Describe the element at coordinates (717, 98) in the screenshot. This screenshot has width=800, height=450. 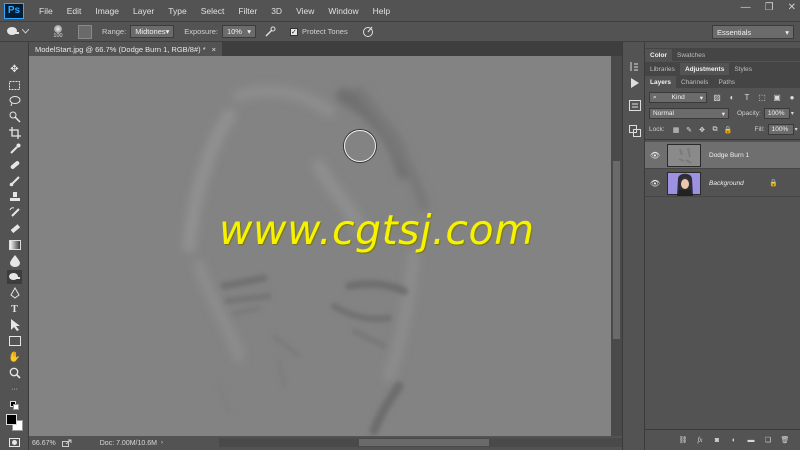
I see `pixel-filter-icon: ▨` at that location.